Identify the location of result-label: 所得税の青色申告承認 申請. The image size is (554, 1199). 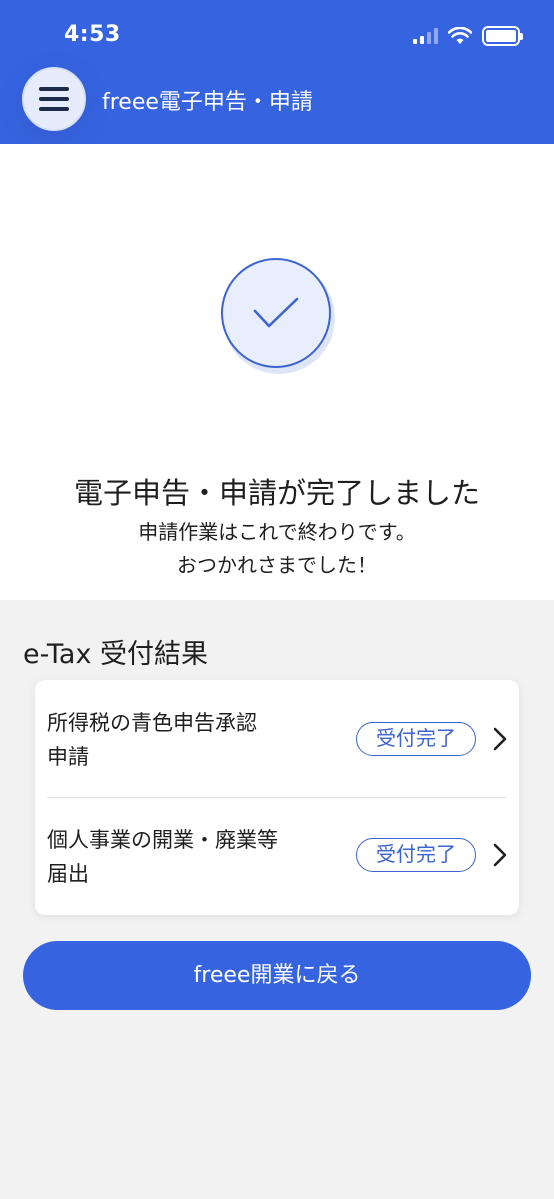
(152, 740).